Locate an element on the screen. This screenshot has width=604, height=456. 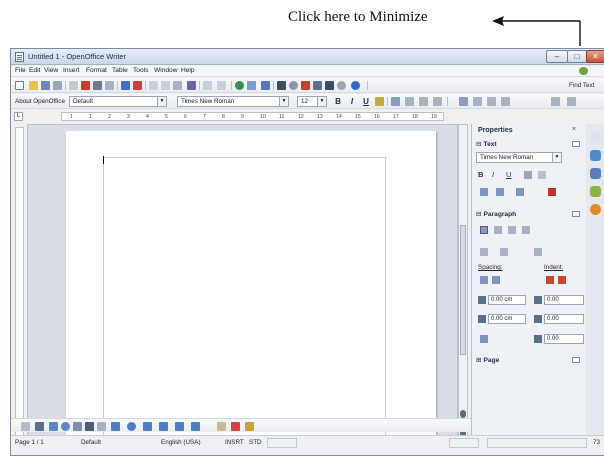
menu-window: Window is located at coordinates (165, 70).